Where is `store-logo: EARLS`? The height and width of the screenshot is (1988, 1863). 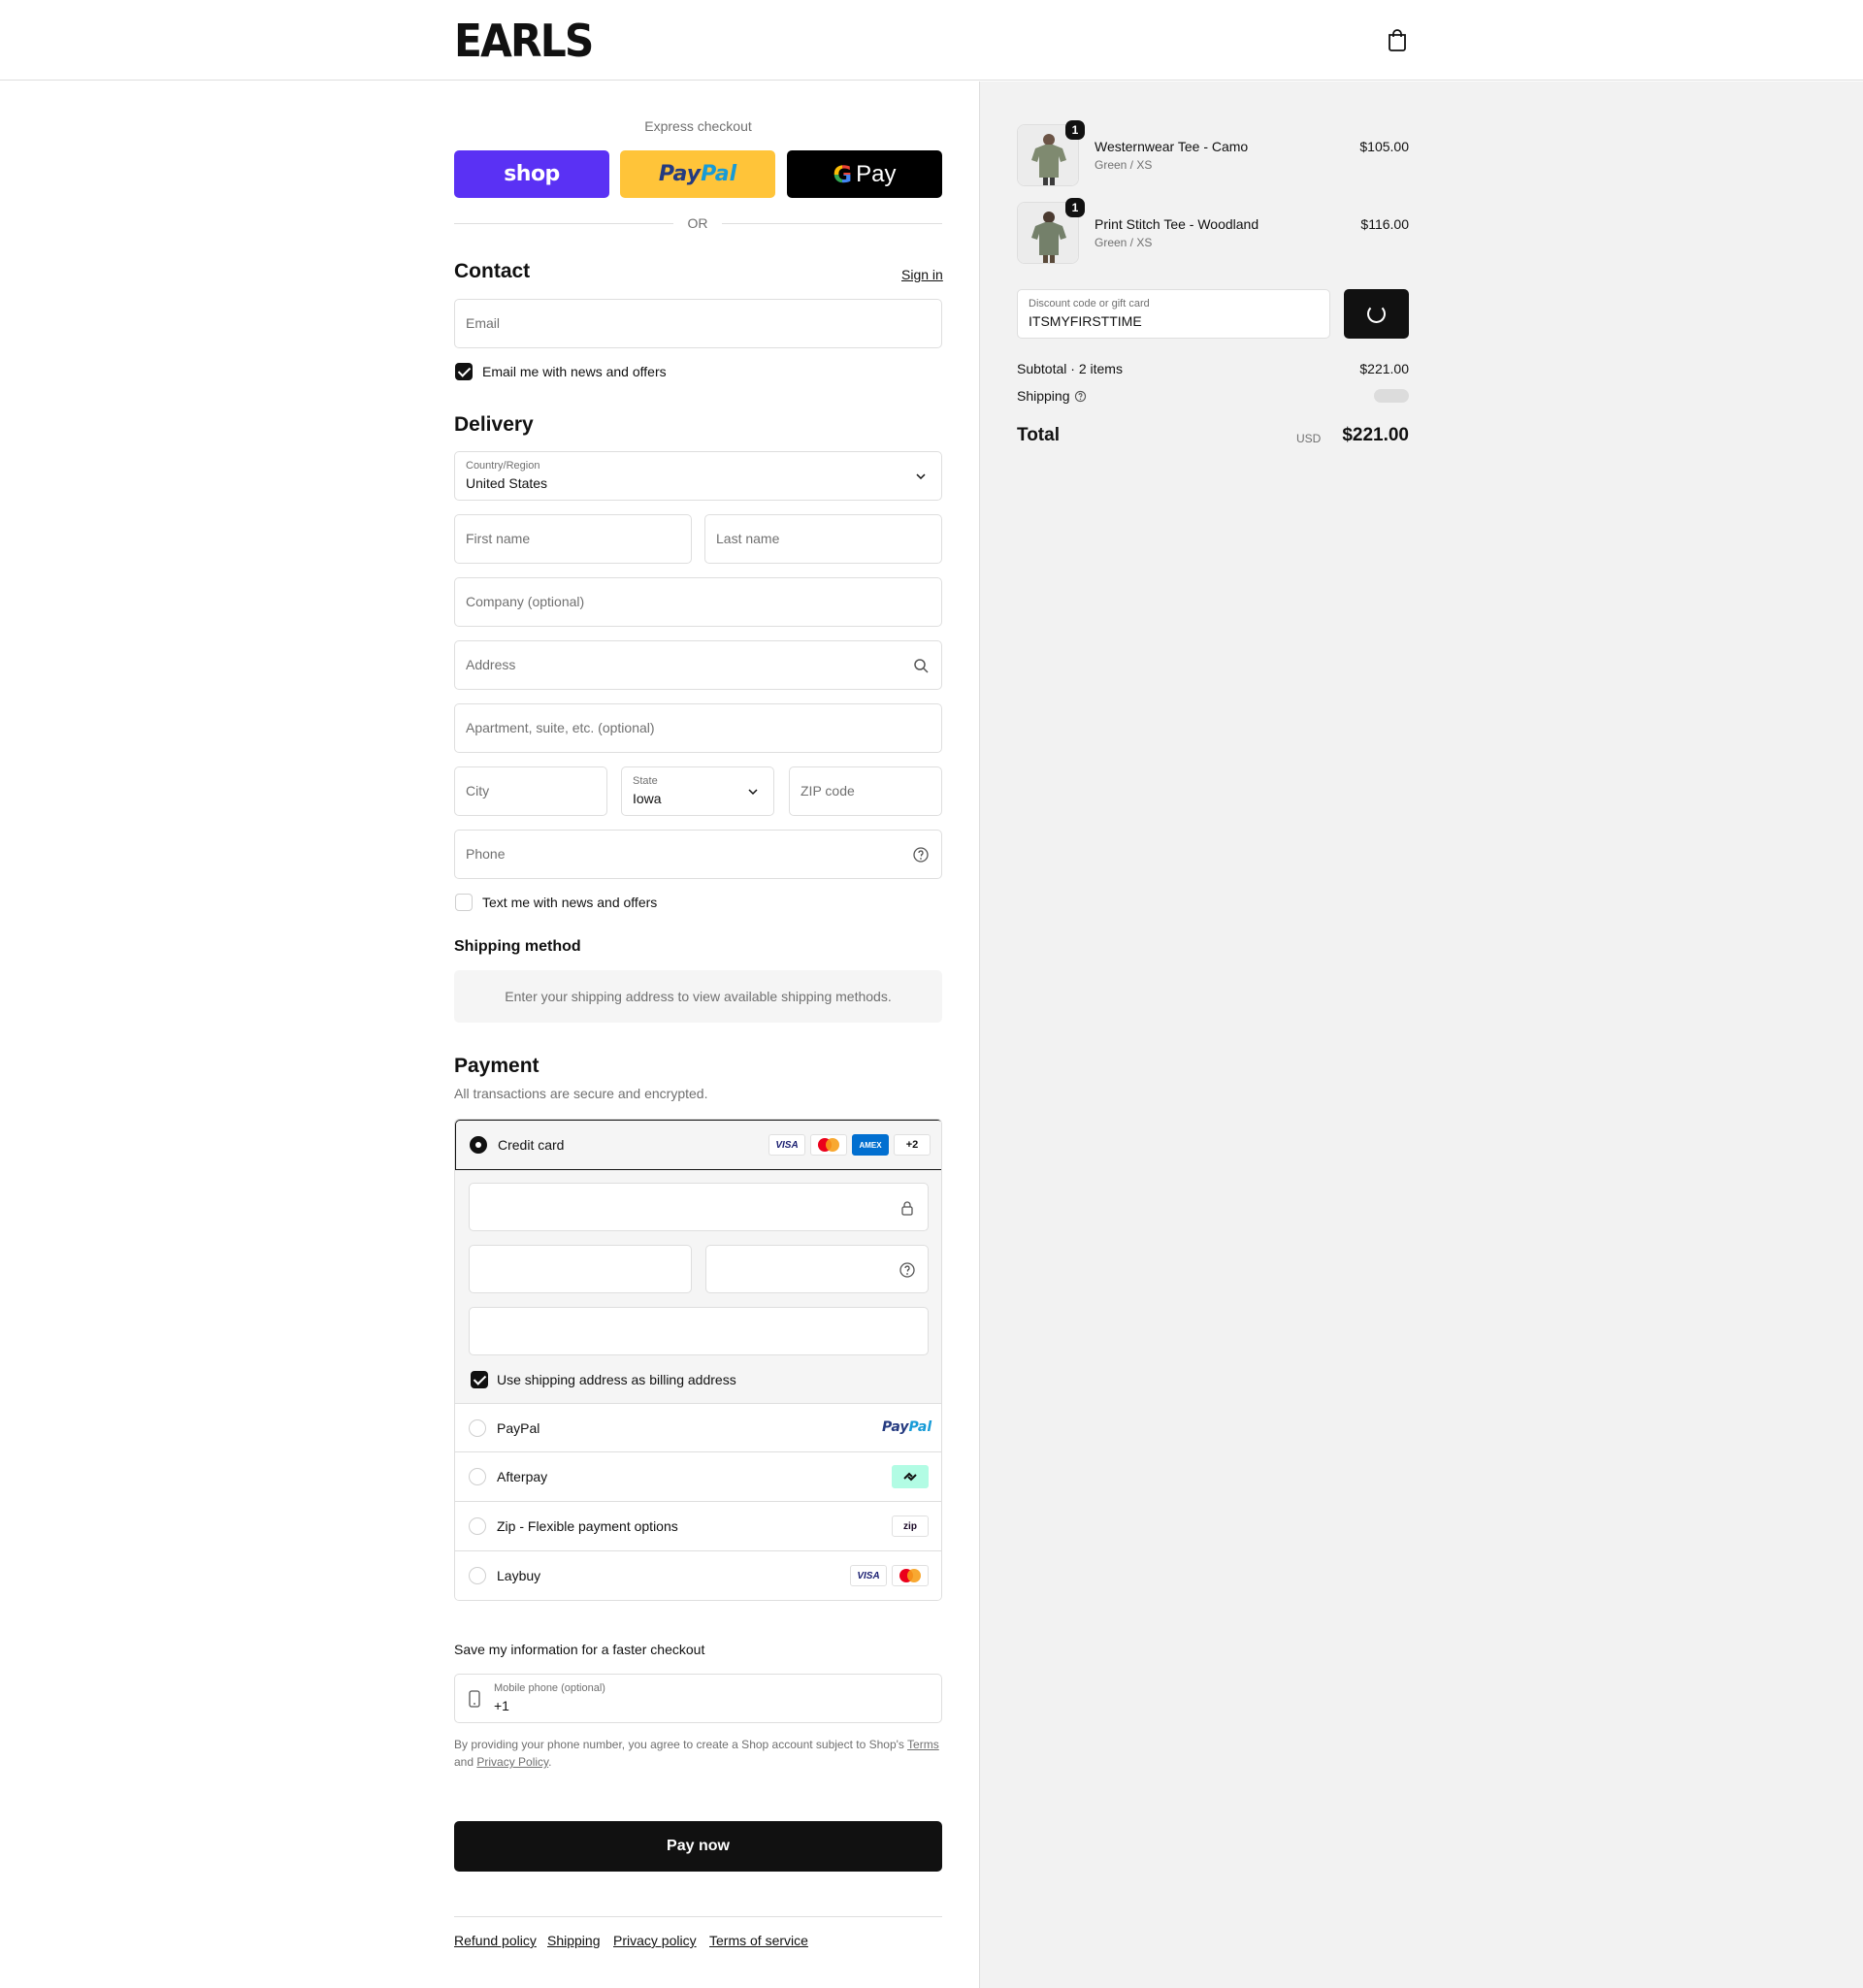 store-logo: EARLS is located at coordinates (524, 40).